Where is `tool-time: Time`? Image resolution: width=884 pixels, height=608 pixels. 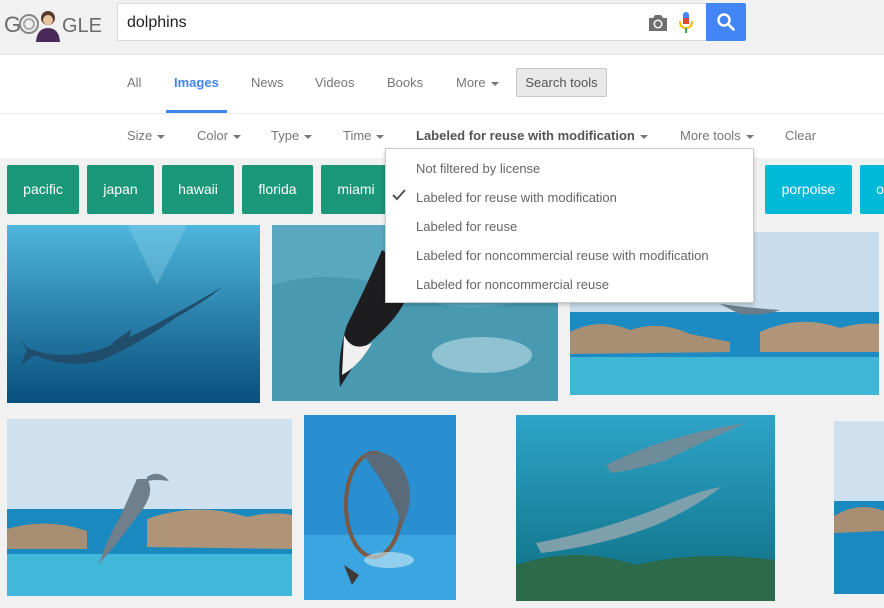 tool-time: Time is located at coordinates (364, 135).